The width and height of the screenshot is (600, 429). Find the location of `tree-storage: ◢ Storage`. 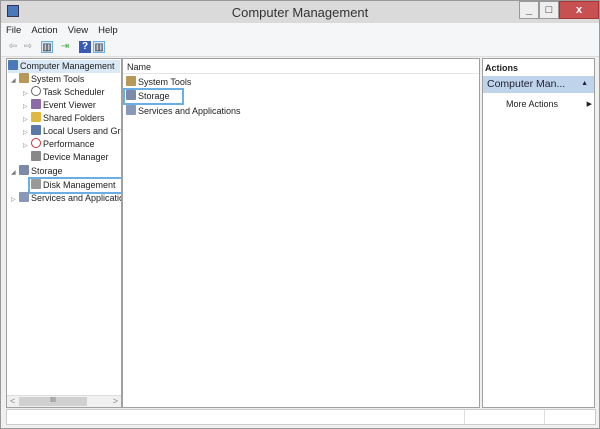

tree-storage: ◢ Storage is located at coordinates (37, 171).